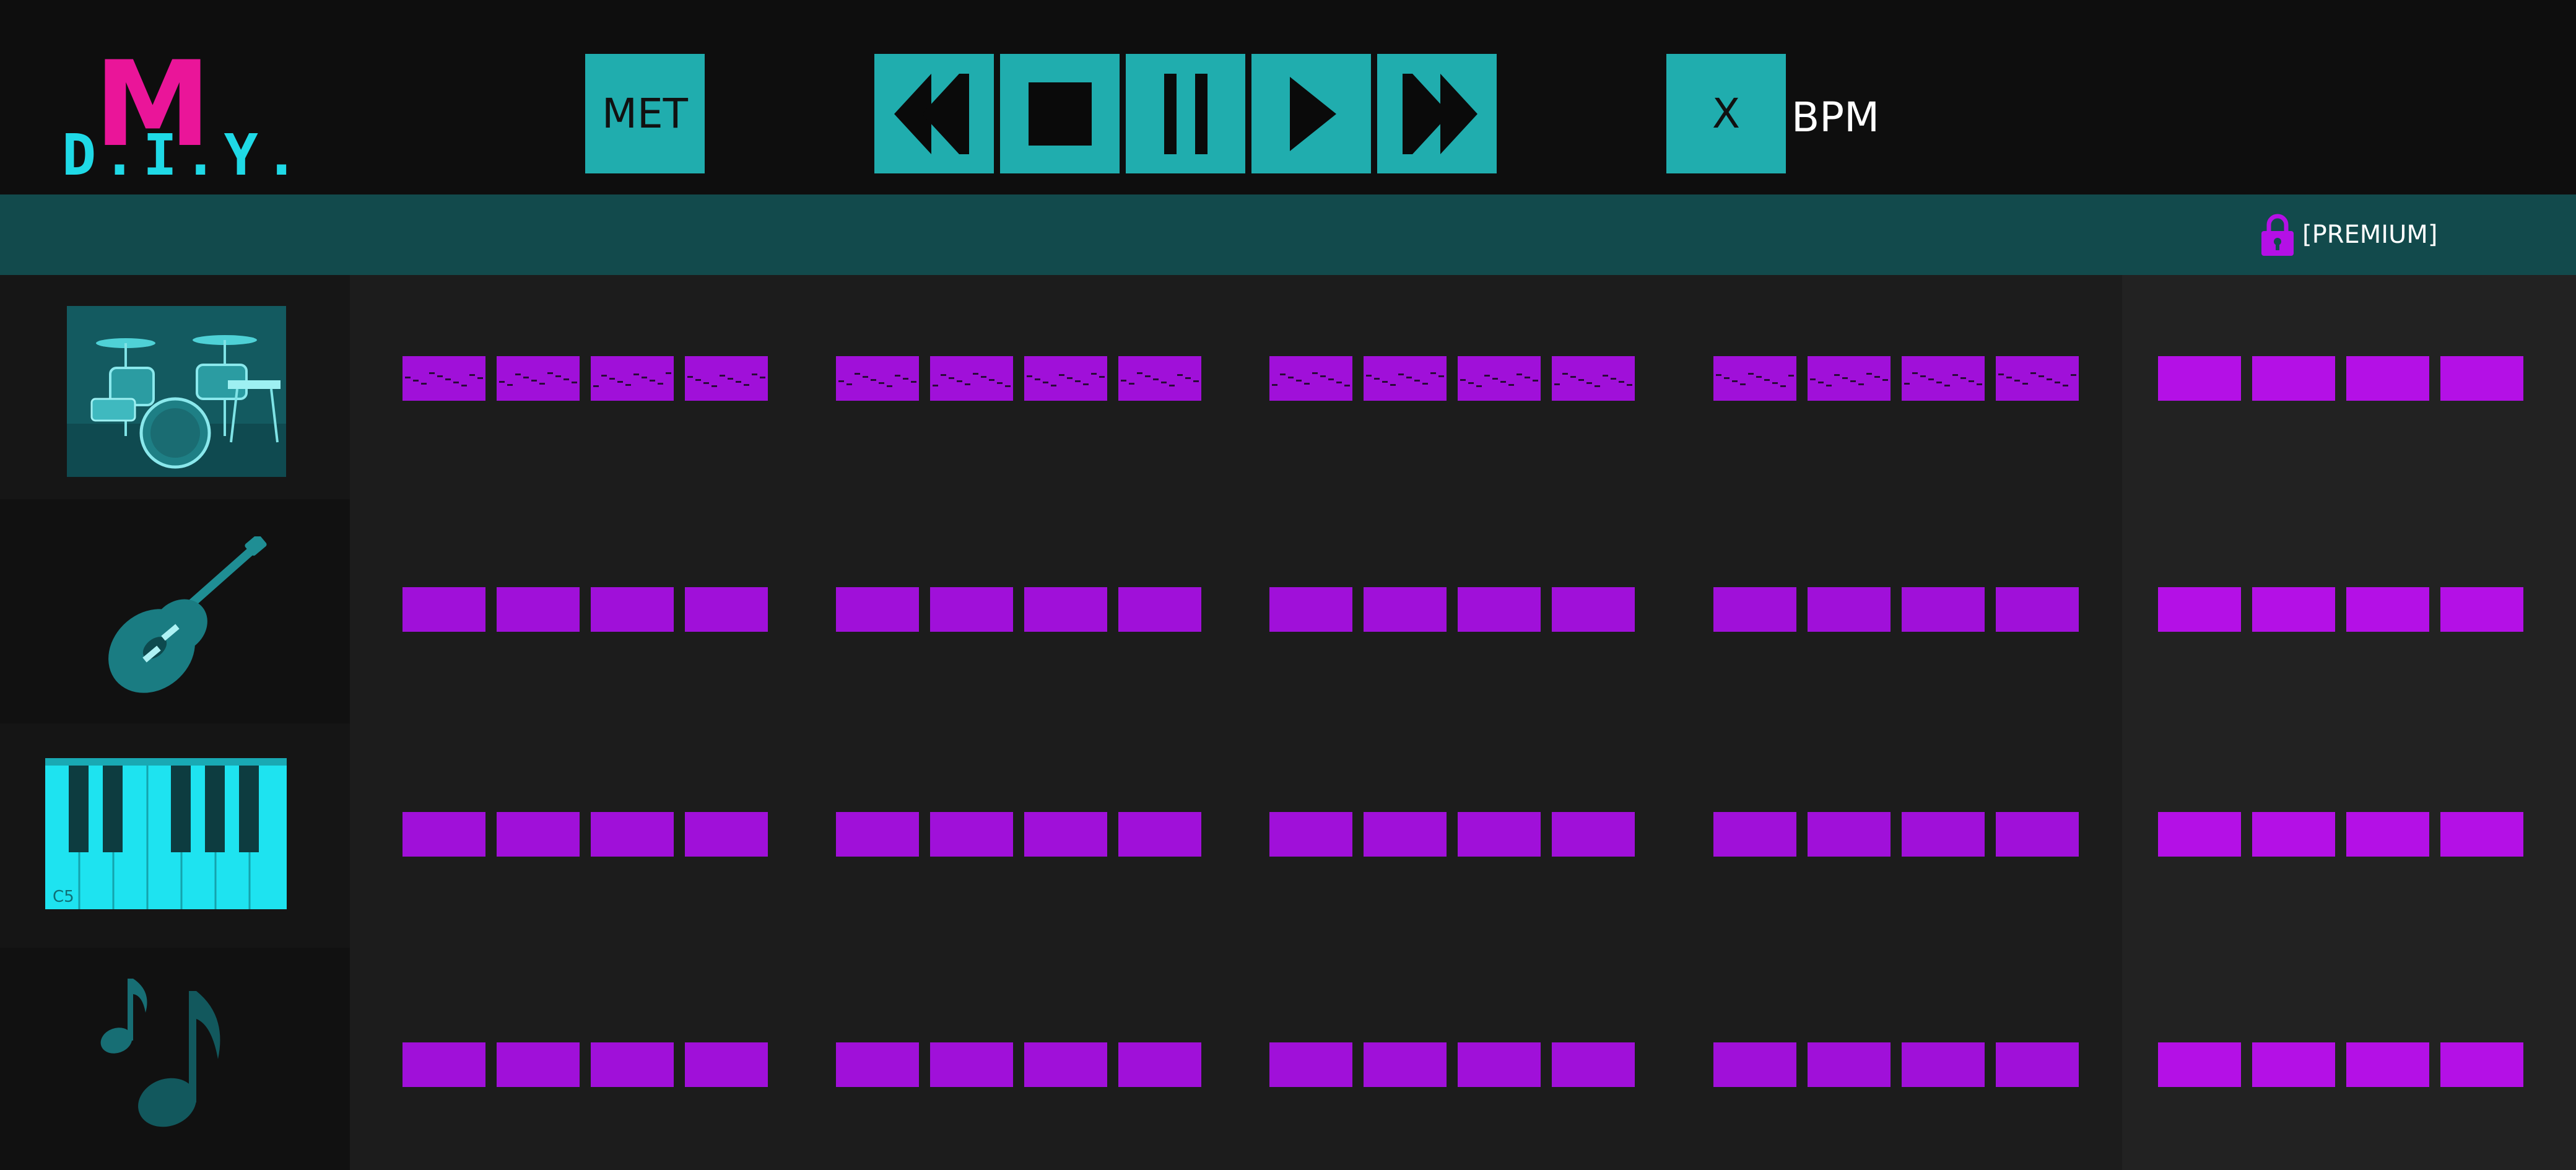 The width and height of the screenshot is (2576, 1170). What do you see at coordinates (1311, 114) in the screenshot?
I see `play-button` at bounding box center [1311, 114].